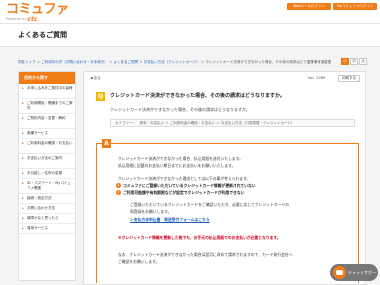  I want to click on sidebar-item: ご利用料金の確認・お支払い, so click(47, 146).